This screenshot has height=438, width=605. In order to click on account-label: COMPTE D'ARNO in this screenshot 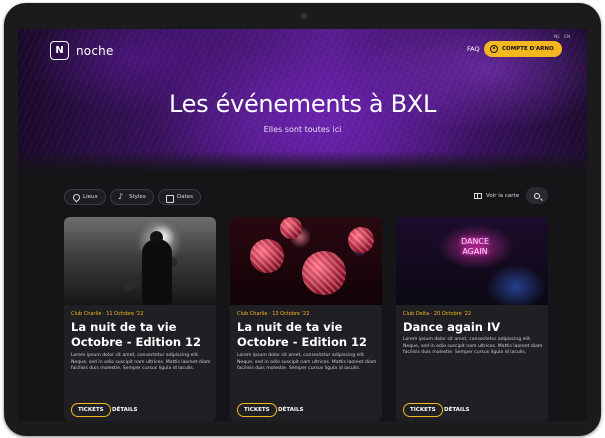, I will do `click(528, 49)`.